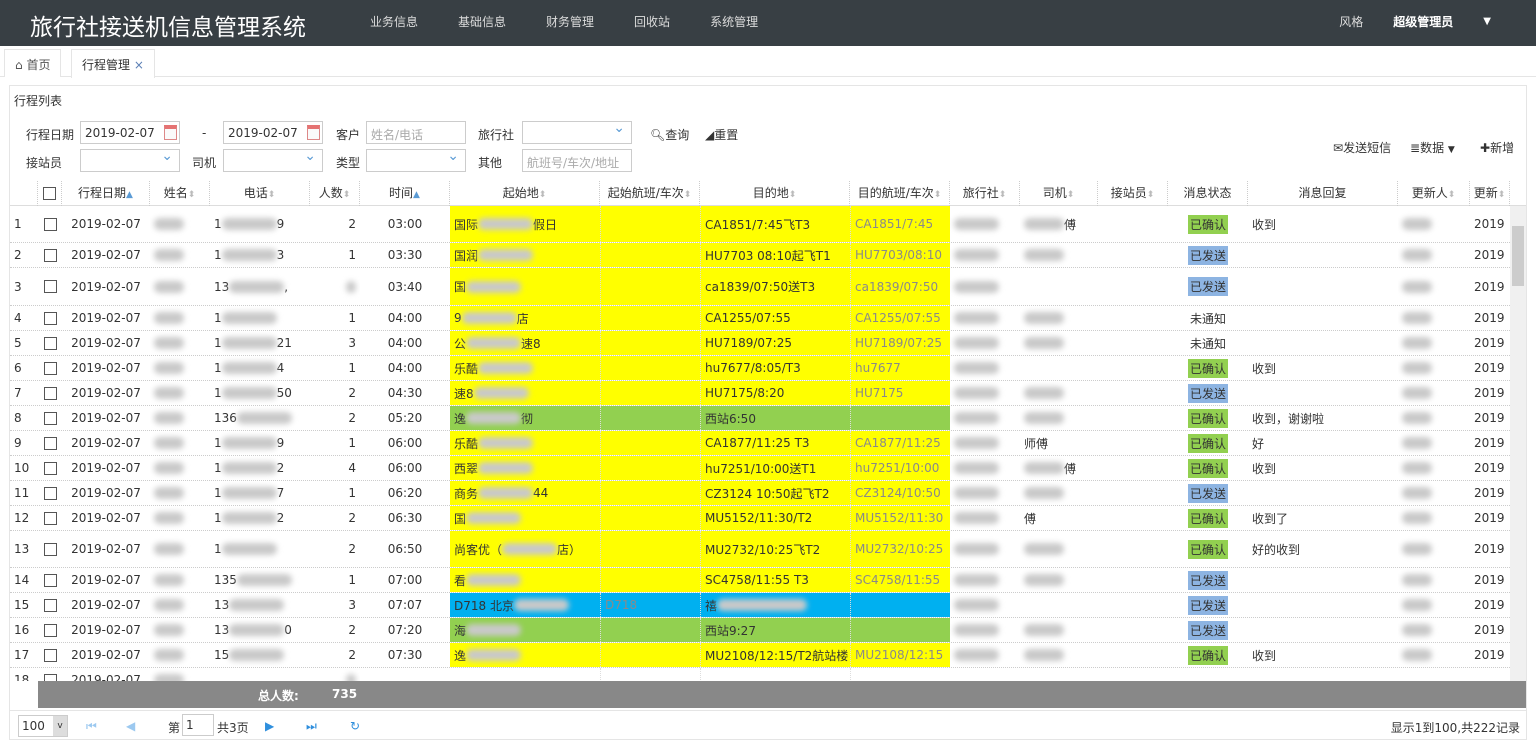 Image resolution: width=1536 pixels, height=750 pixels. What do you see at coordinates (106, 193) in the screenshot?
I see `column-header: 行程日期▲` at bounding box center [106, 193].